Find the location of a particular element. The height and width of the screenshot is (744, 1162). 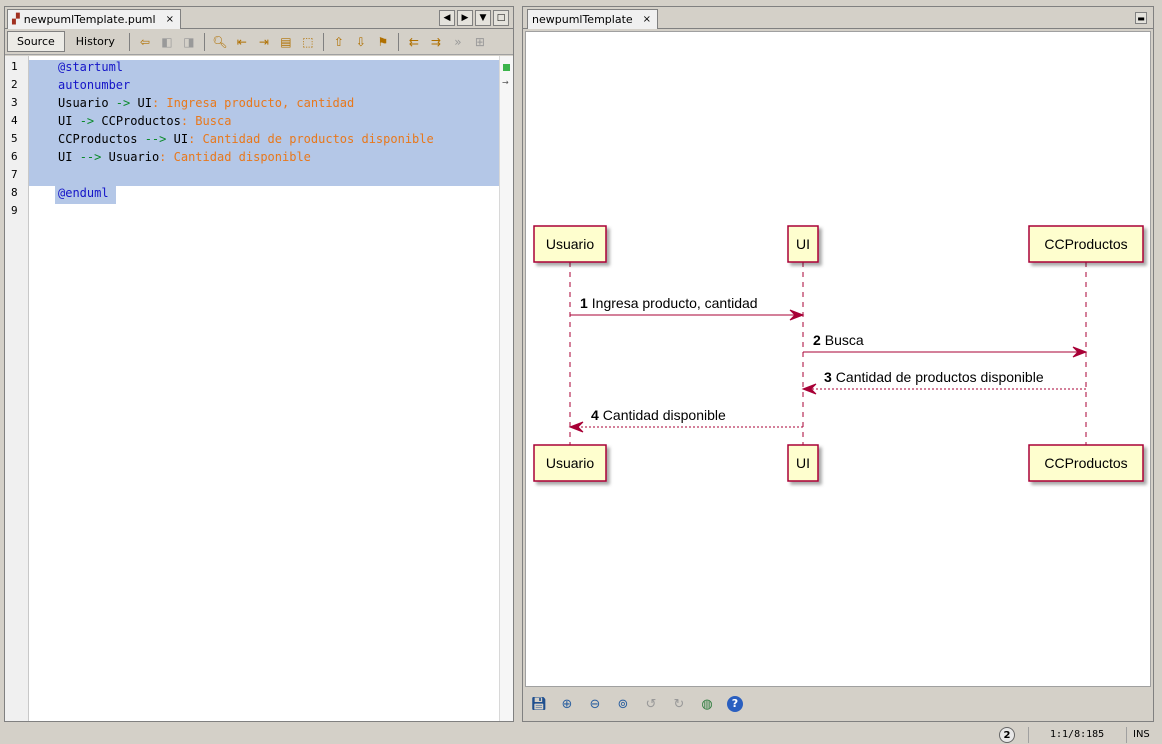

preview-tabbar: newpumlTemplate × ▬ is located at coordinates (838, 18).